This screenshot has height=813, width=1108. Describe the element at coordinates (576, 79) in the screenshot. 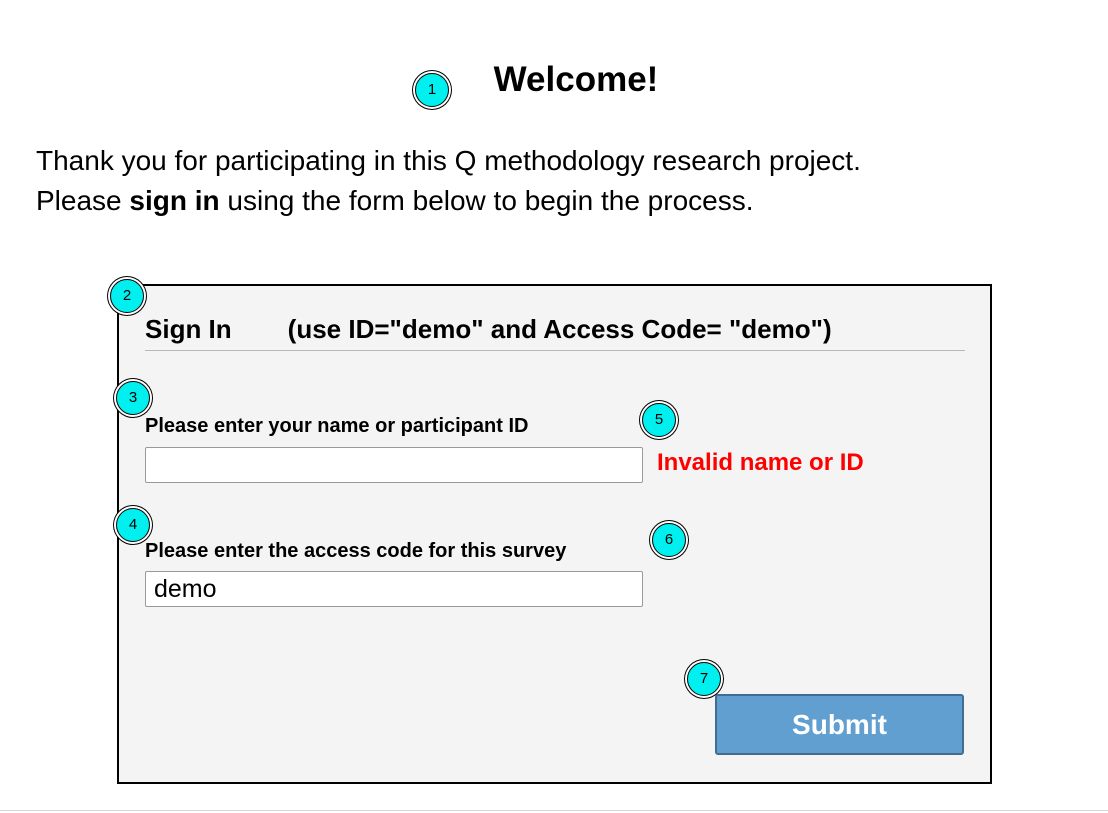

I see `page-title: Welcome!` at that location.